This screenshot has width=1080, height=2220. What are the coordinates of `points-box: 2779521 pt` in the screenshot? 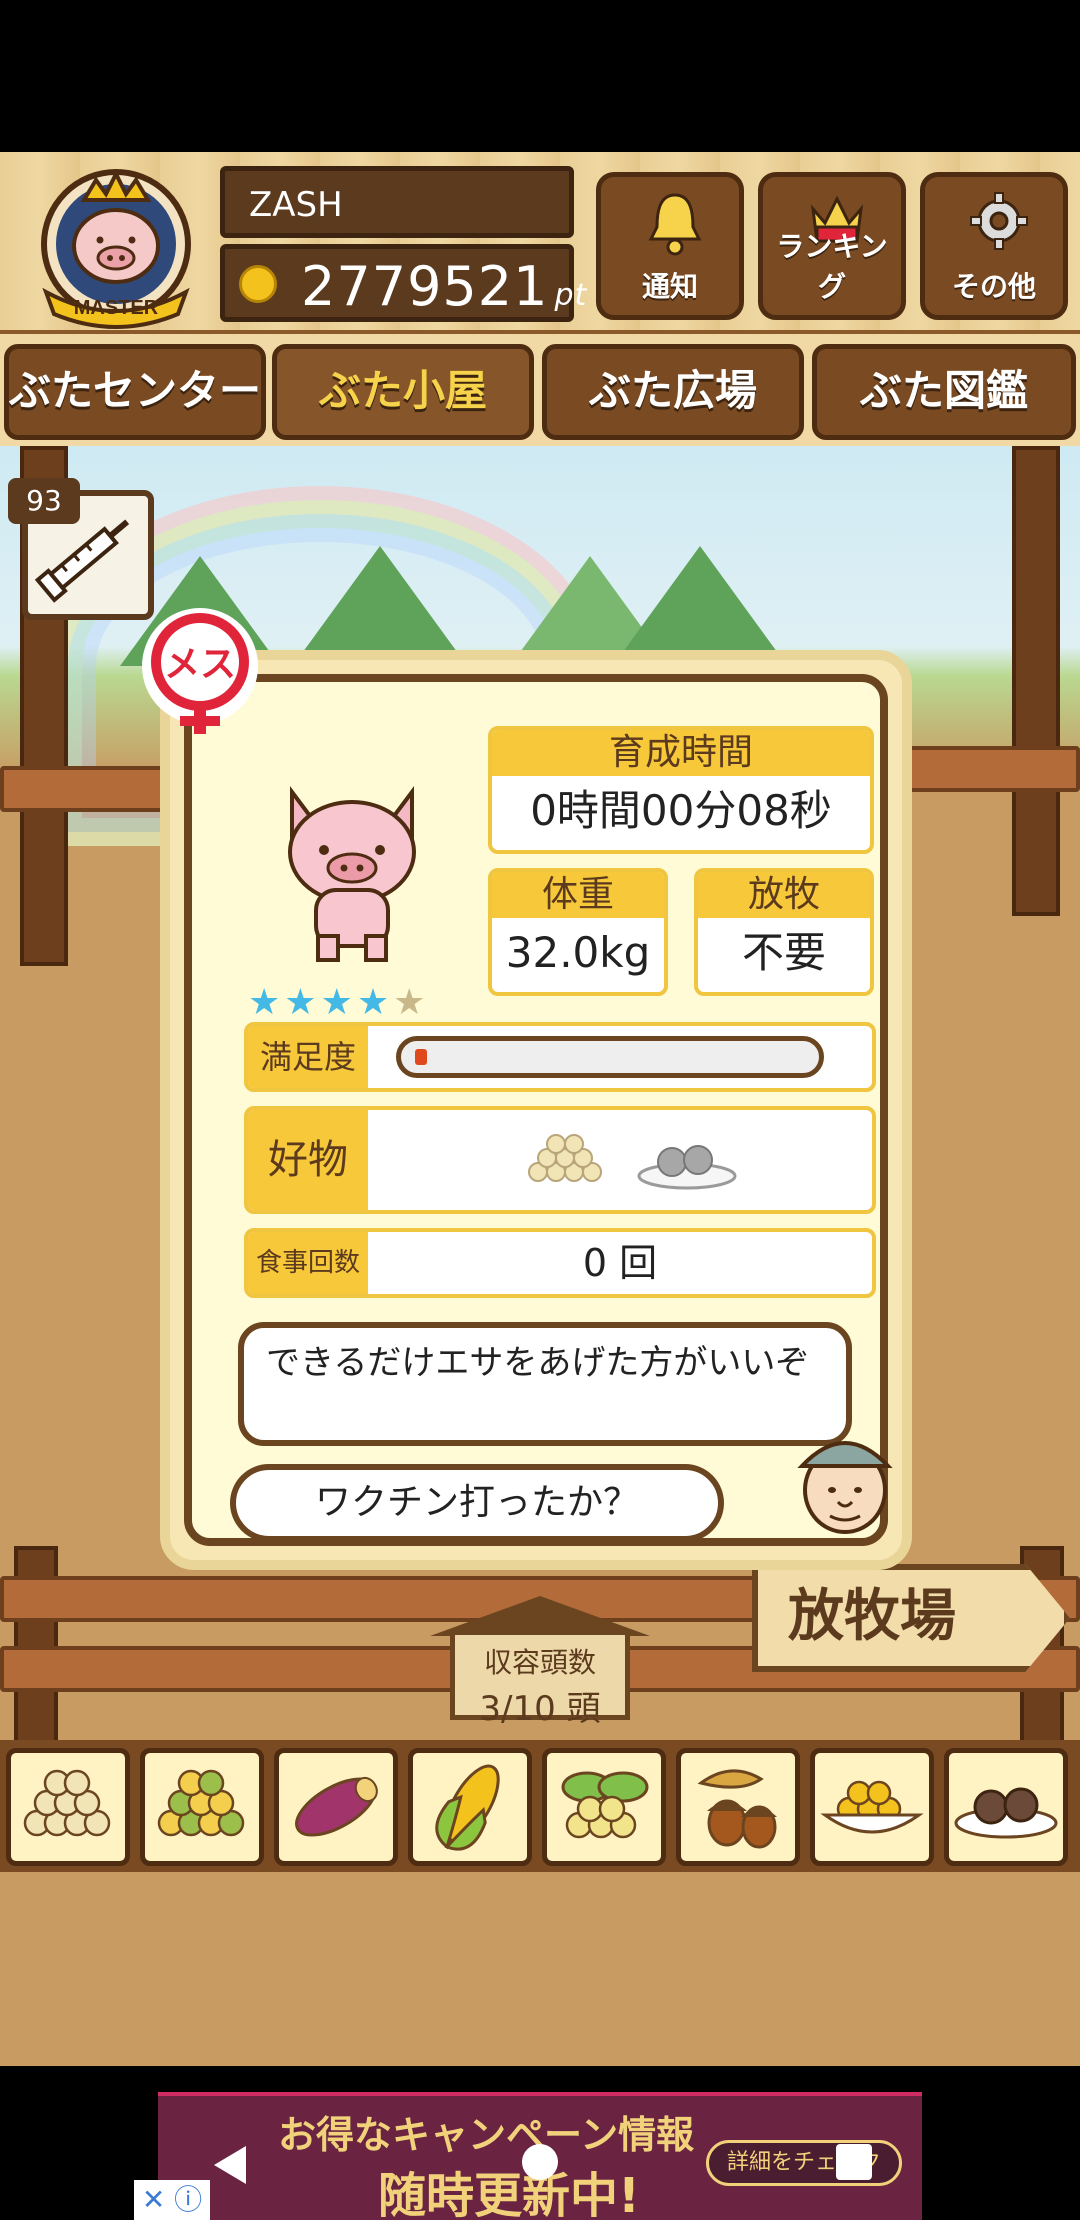 It's located at (403, 283).